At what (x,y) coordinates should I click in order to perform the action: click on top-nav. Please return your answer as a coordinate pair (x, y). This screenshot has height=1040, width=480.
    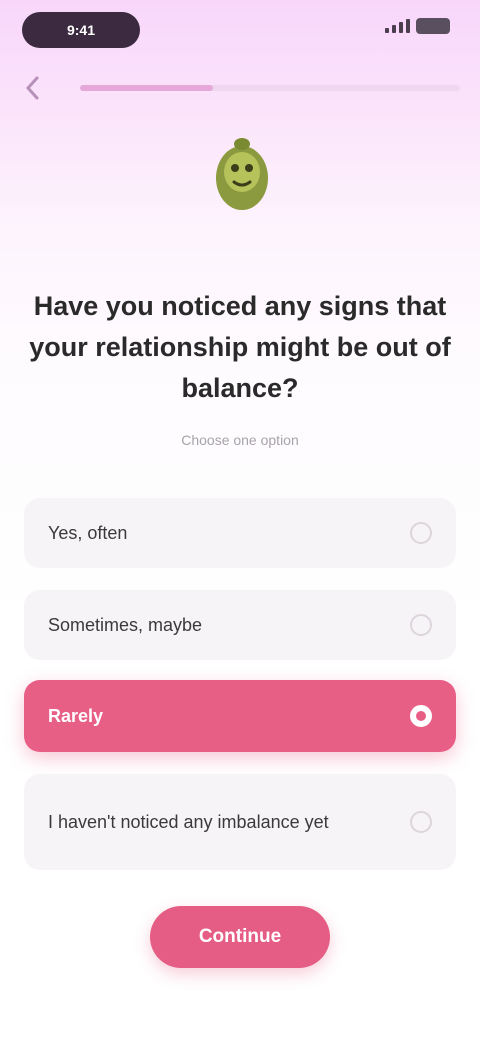
    Looking at the image, I should click on (240, 88).